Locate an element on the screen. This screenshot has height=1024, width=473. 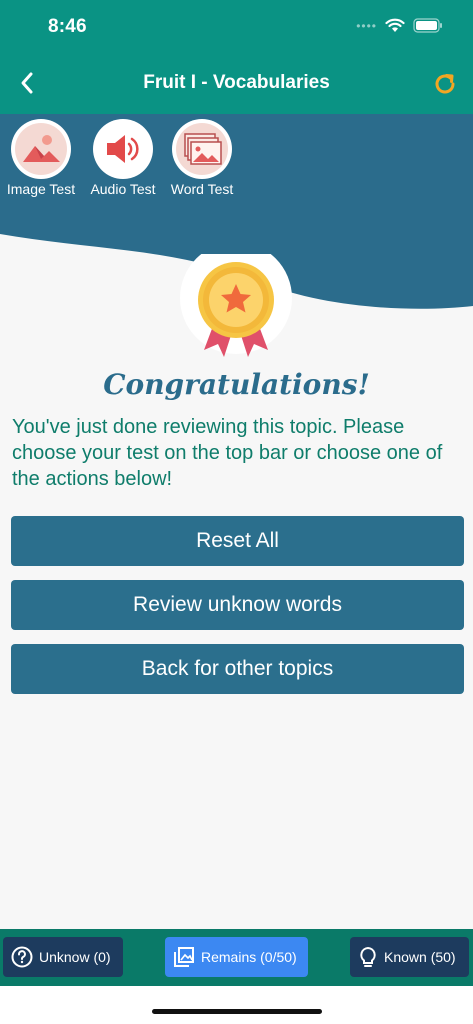
reset-all-button: Reset All is located at coordinates (237, 541).